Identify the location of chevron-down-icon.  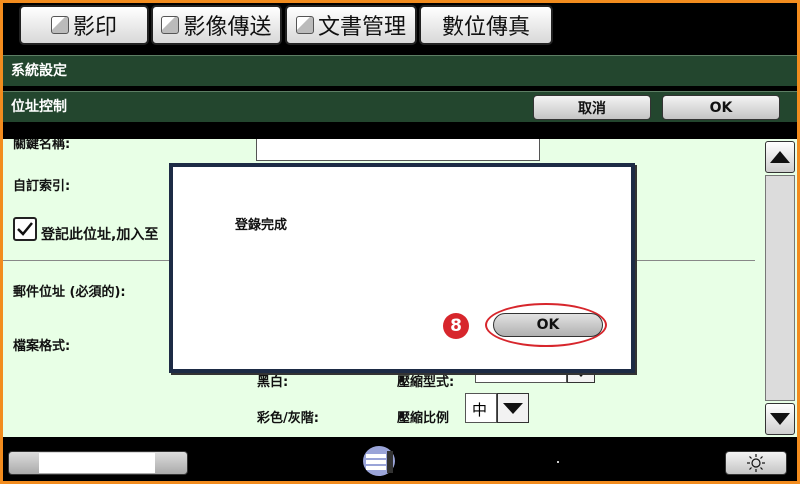
(513, 408).